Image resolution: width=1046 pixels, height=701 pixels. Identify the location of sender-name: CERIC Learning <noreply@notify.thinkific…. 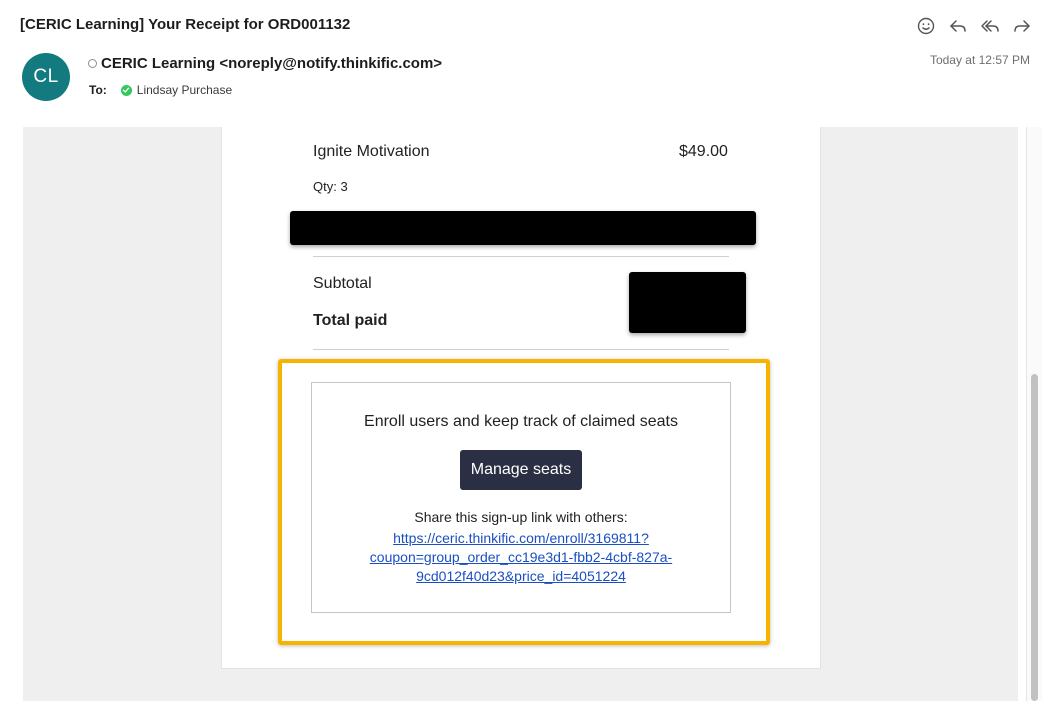
(271, 63).